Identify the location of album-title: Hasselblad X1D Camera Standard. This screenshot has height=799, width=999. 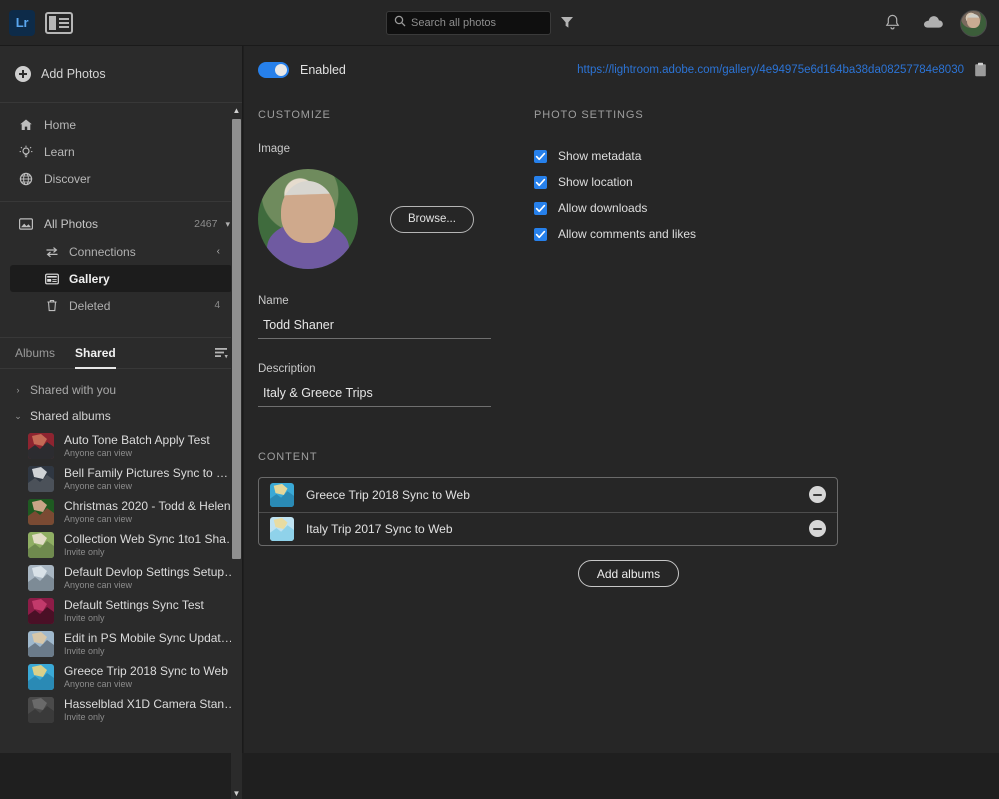
(151, 704).